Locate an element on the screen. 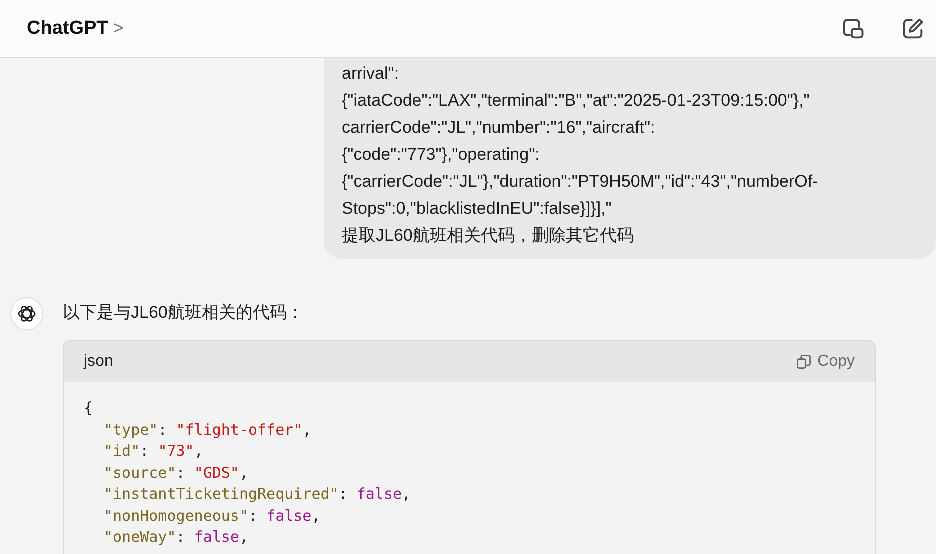 This screenshot has width=936, height=554. copy-icon is located at coordinates (803, 361).